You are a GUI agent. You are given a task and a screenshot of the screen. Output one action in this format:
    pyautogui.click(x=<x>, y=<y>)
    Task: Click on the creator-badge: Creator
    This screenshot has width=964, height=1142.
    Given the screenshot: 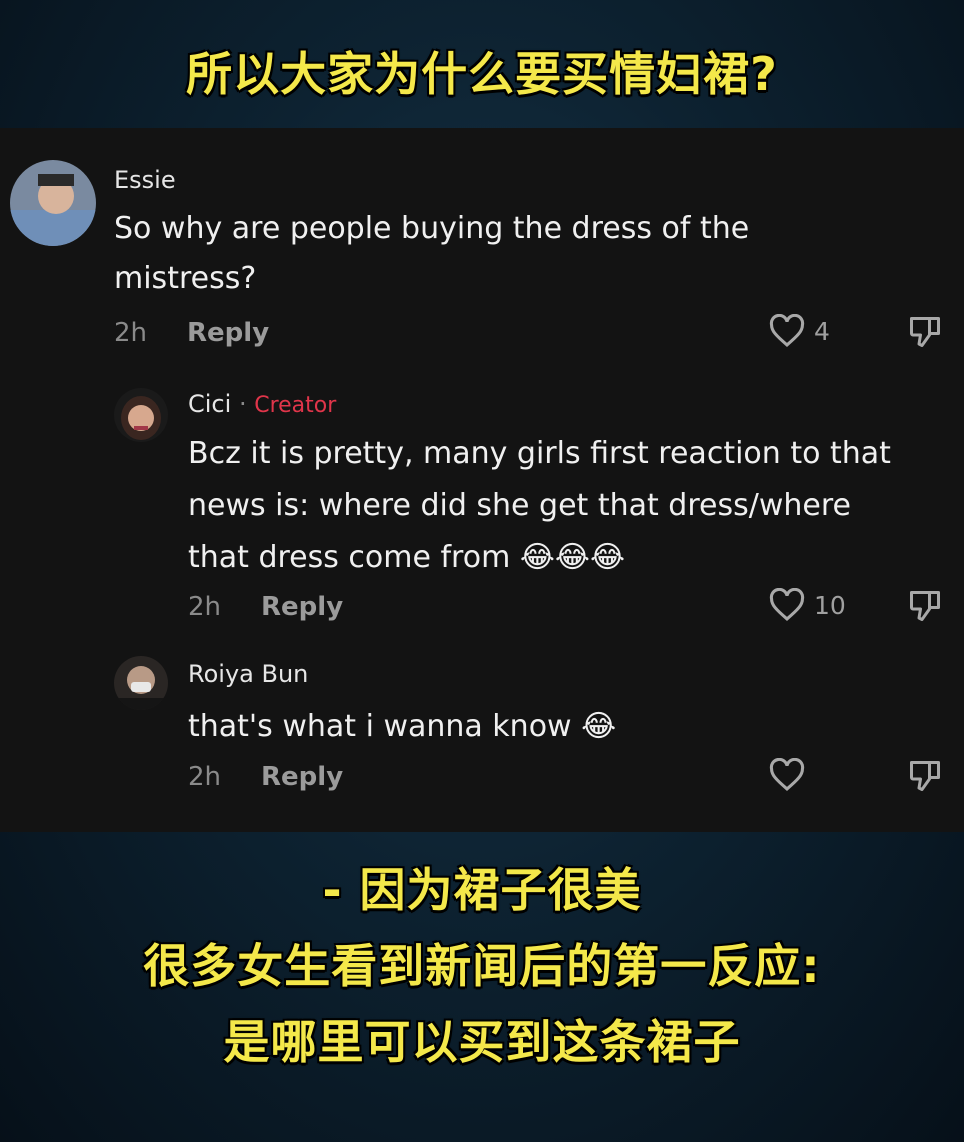 What is the action you would take?
    pyautogui.click(x=295, y=405)
    